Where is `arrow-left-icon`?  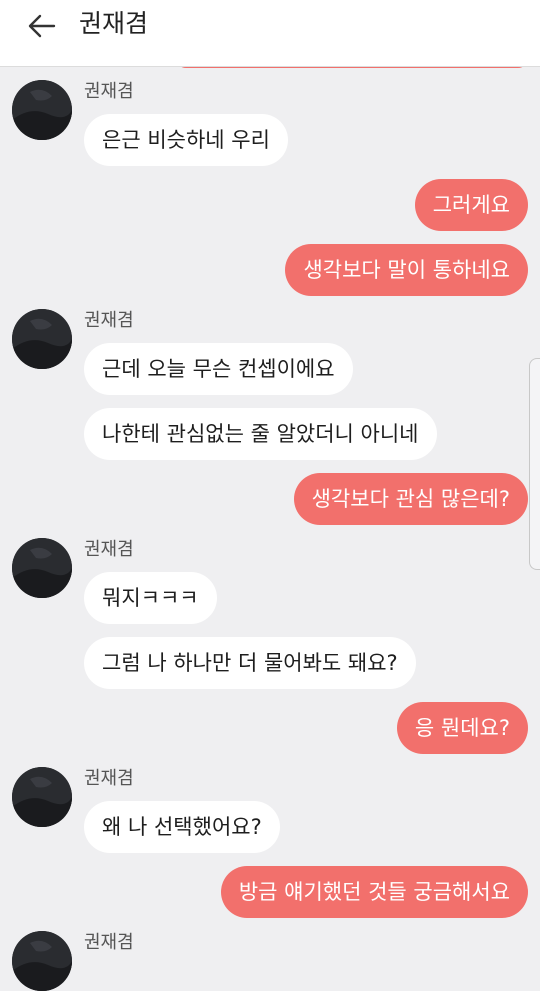 arrow-left-icon is located at coordinates (42, 26).